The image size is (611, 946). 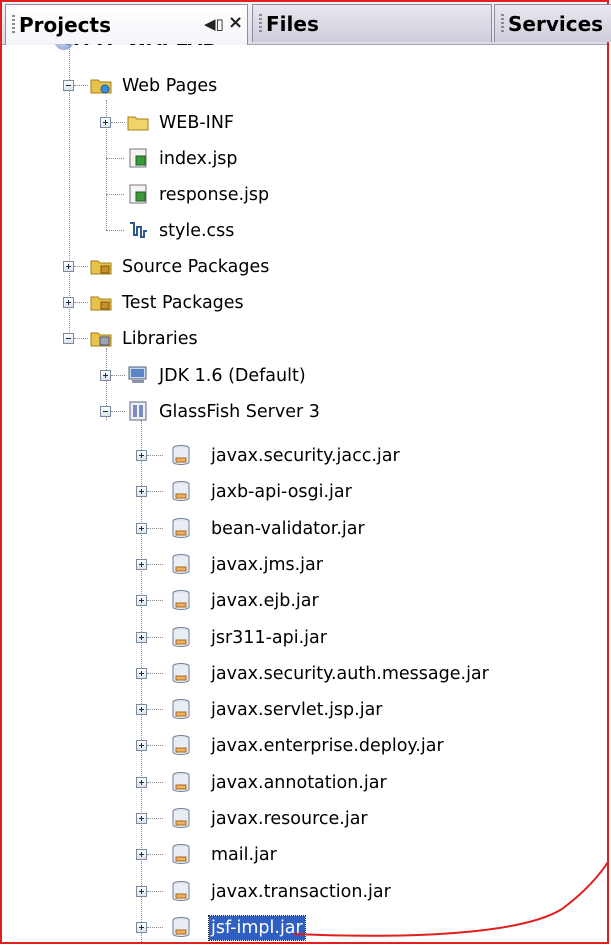 I want to click on tree-item-style-css: style.css, so click(x=196, y=231).